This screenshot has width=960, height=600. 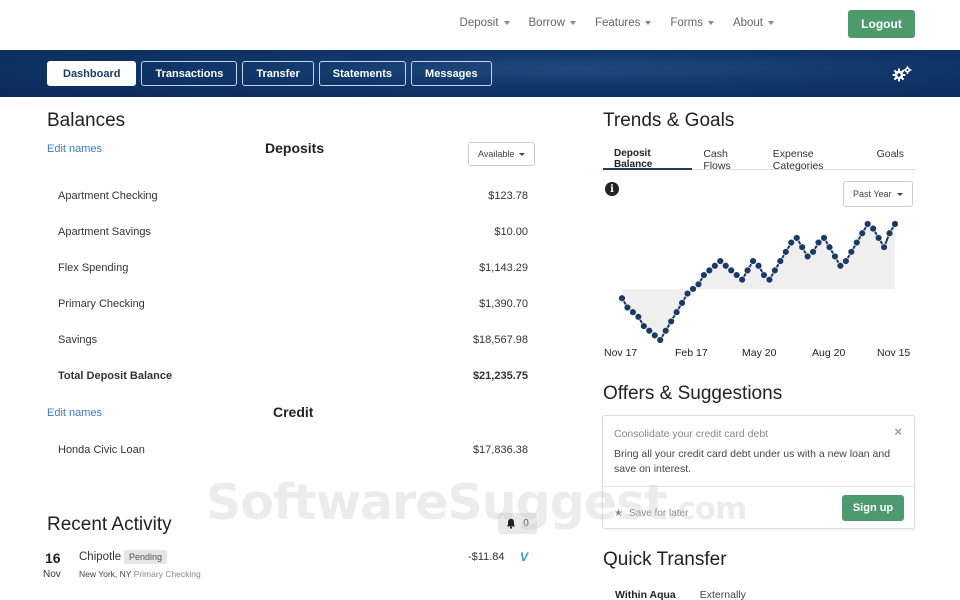 What do you see at coordinates (758, 486) in the screenshot?
I see `offer-divider` at bounding box center [758, 486].